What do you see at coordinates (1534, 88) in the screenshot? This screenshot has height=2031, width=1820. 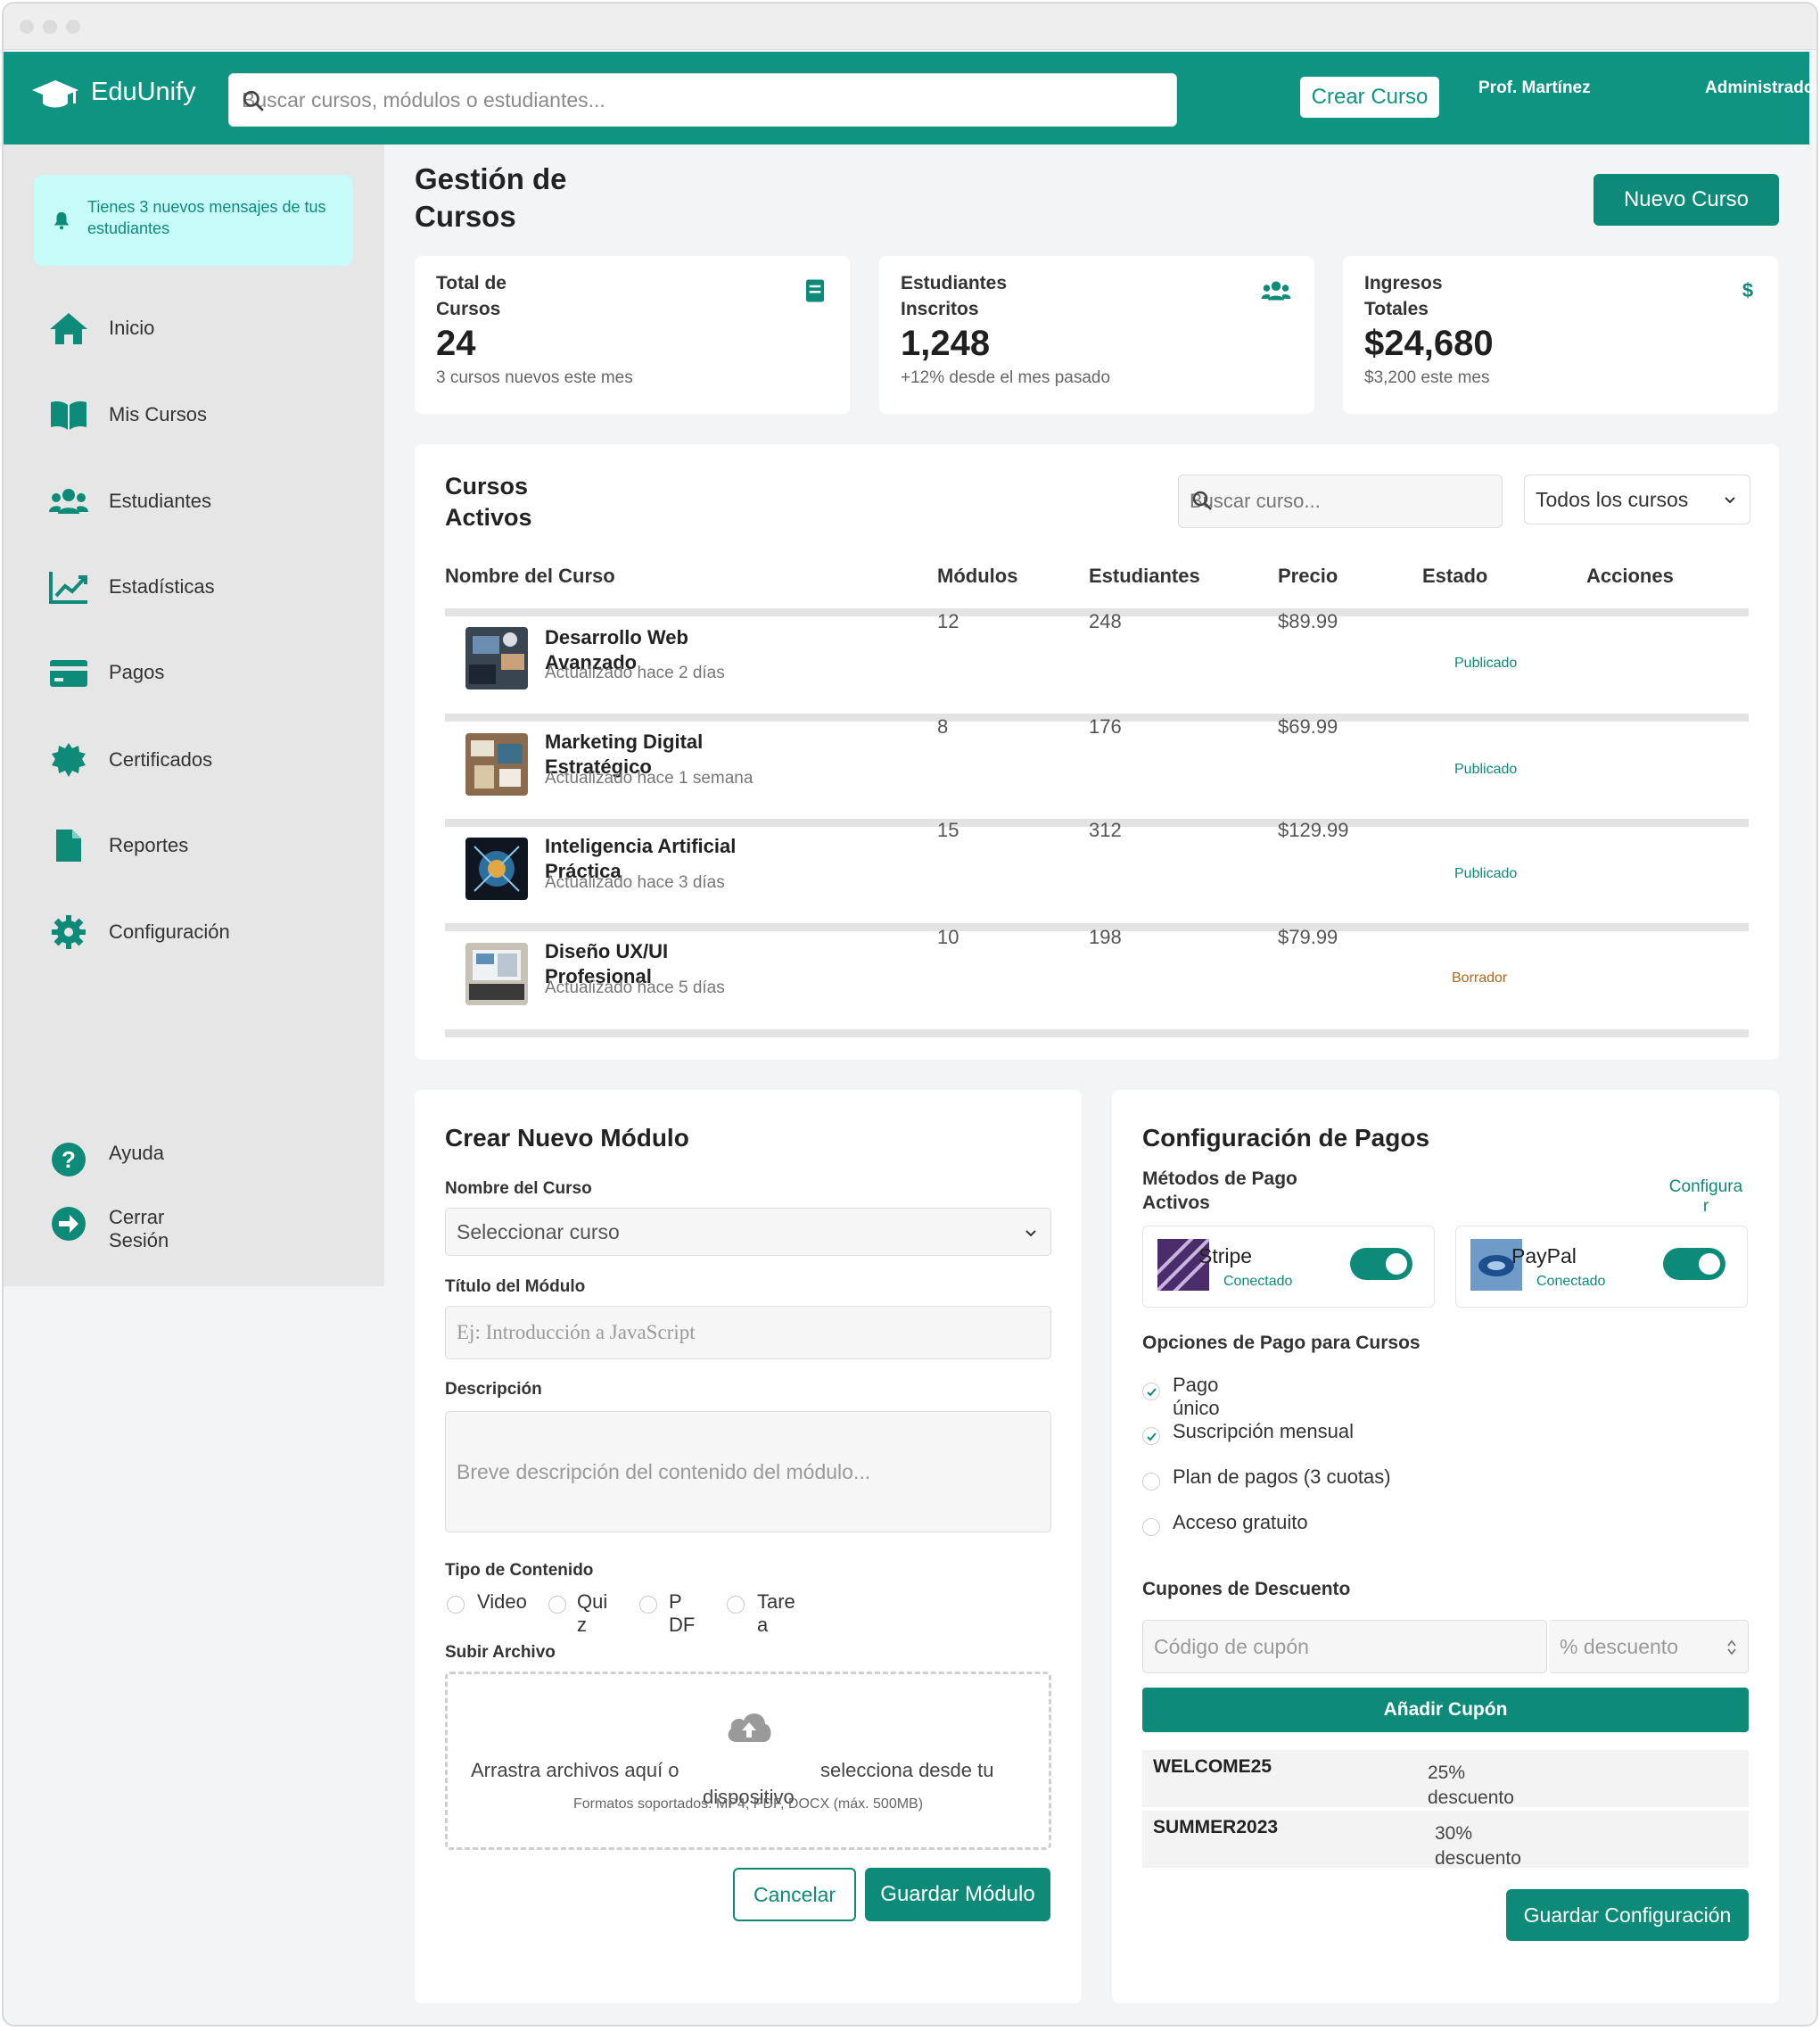 I see `user-name: Prof. Martínez` at bounding box center [1534, 88].